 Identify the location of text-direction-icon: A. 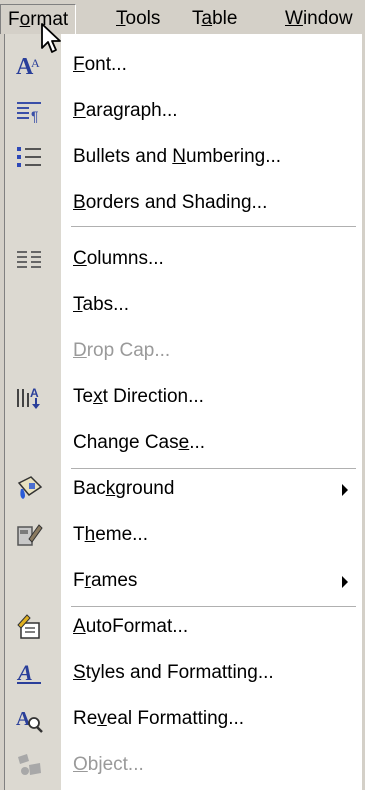
(29, 397).